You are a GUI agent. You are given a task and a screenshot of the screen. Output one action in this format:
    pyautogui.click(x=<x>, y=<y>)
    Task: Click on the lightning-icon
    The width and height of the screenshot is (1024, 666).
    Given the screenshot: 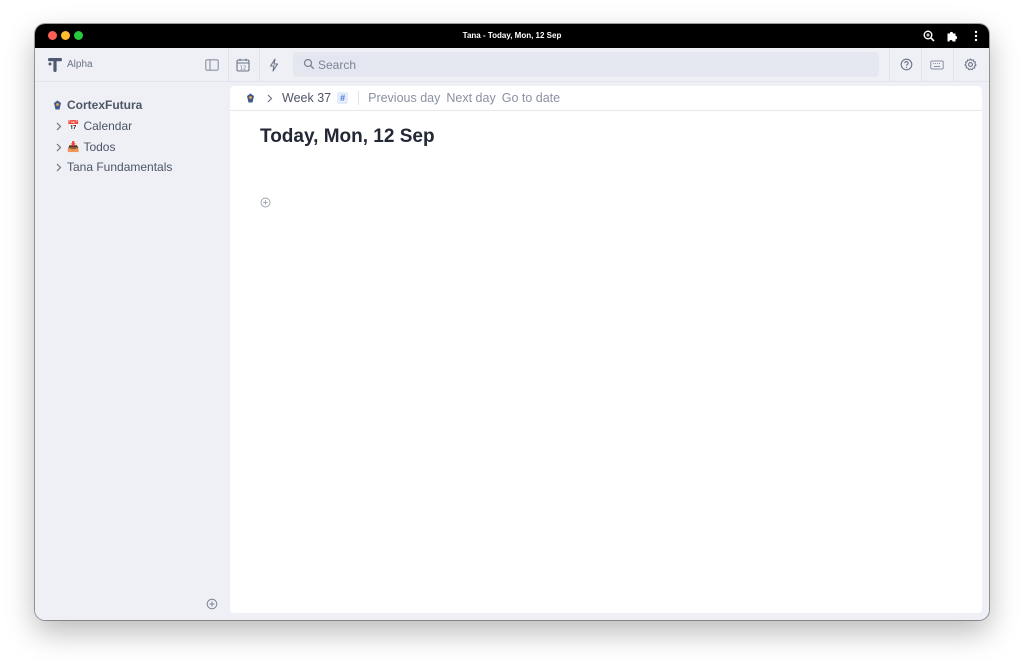 What is the action you would take?
    pyautogui.click(x=274, y=64)
    